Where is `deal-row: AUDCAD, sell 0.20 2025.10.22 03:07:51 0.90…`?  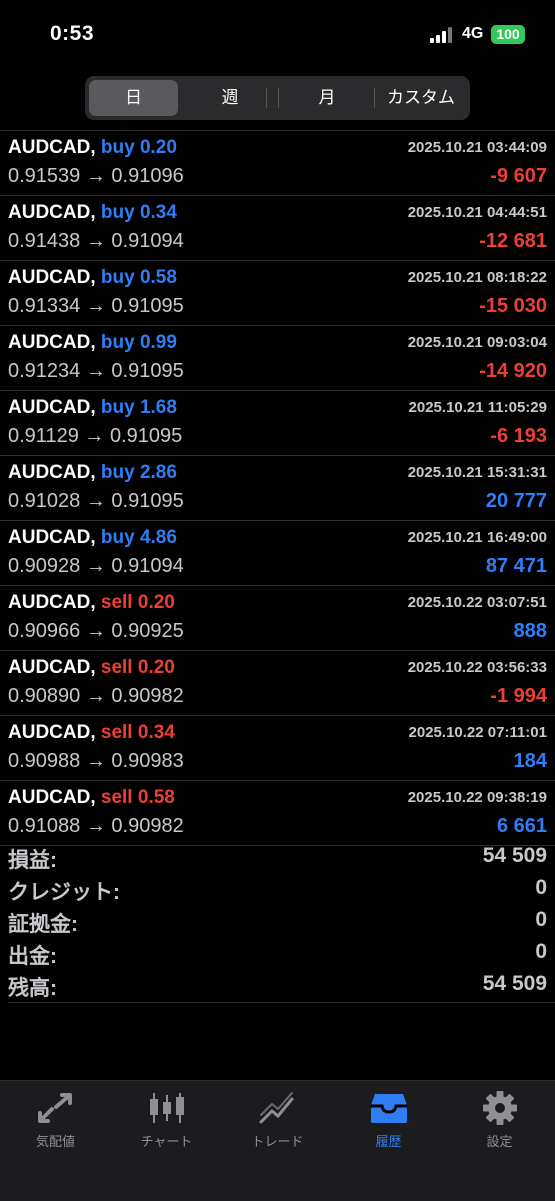 deal-row: AUDCAD, sell 0.20 2025.10.22 03:07:51 0.90… is located at coordinates (277, 618).